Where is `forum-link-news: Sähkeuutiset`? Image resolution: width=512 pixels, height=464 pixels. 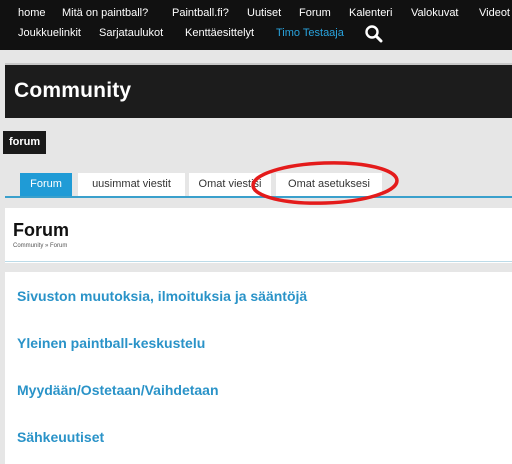 forum-link-news: Sähkeuutiset is located at coordinates (60, 437).